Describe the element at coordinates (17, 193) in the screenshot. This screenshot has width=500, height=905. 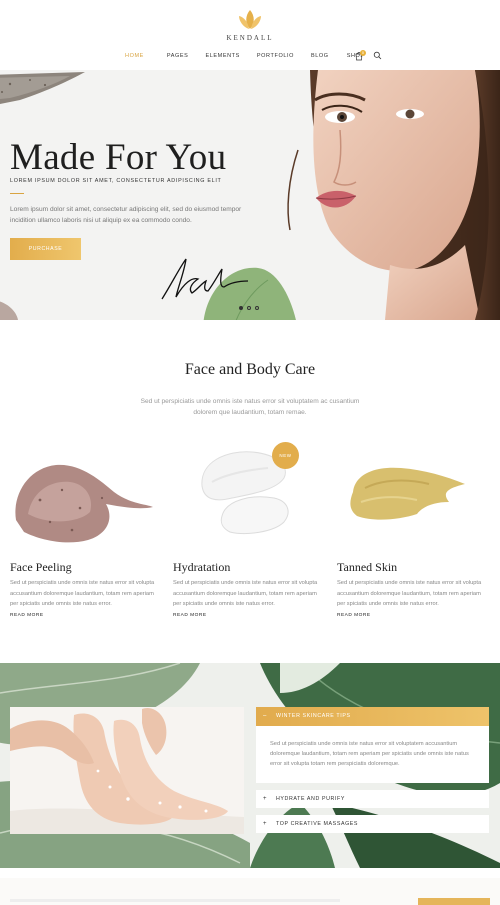
I see `hero-divider` at that location.